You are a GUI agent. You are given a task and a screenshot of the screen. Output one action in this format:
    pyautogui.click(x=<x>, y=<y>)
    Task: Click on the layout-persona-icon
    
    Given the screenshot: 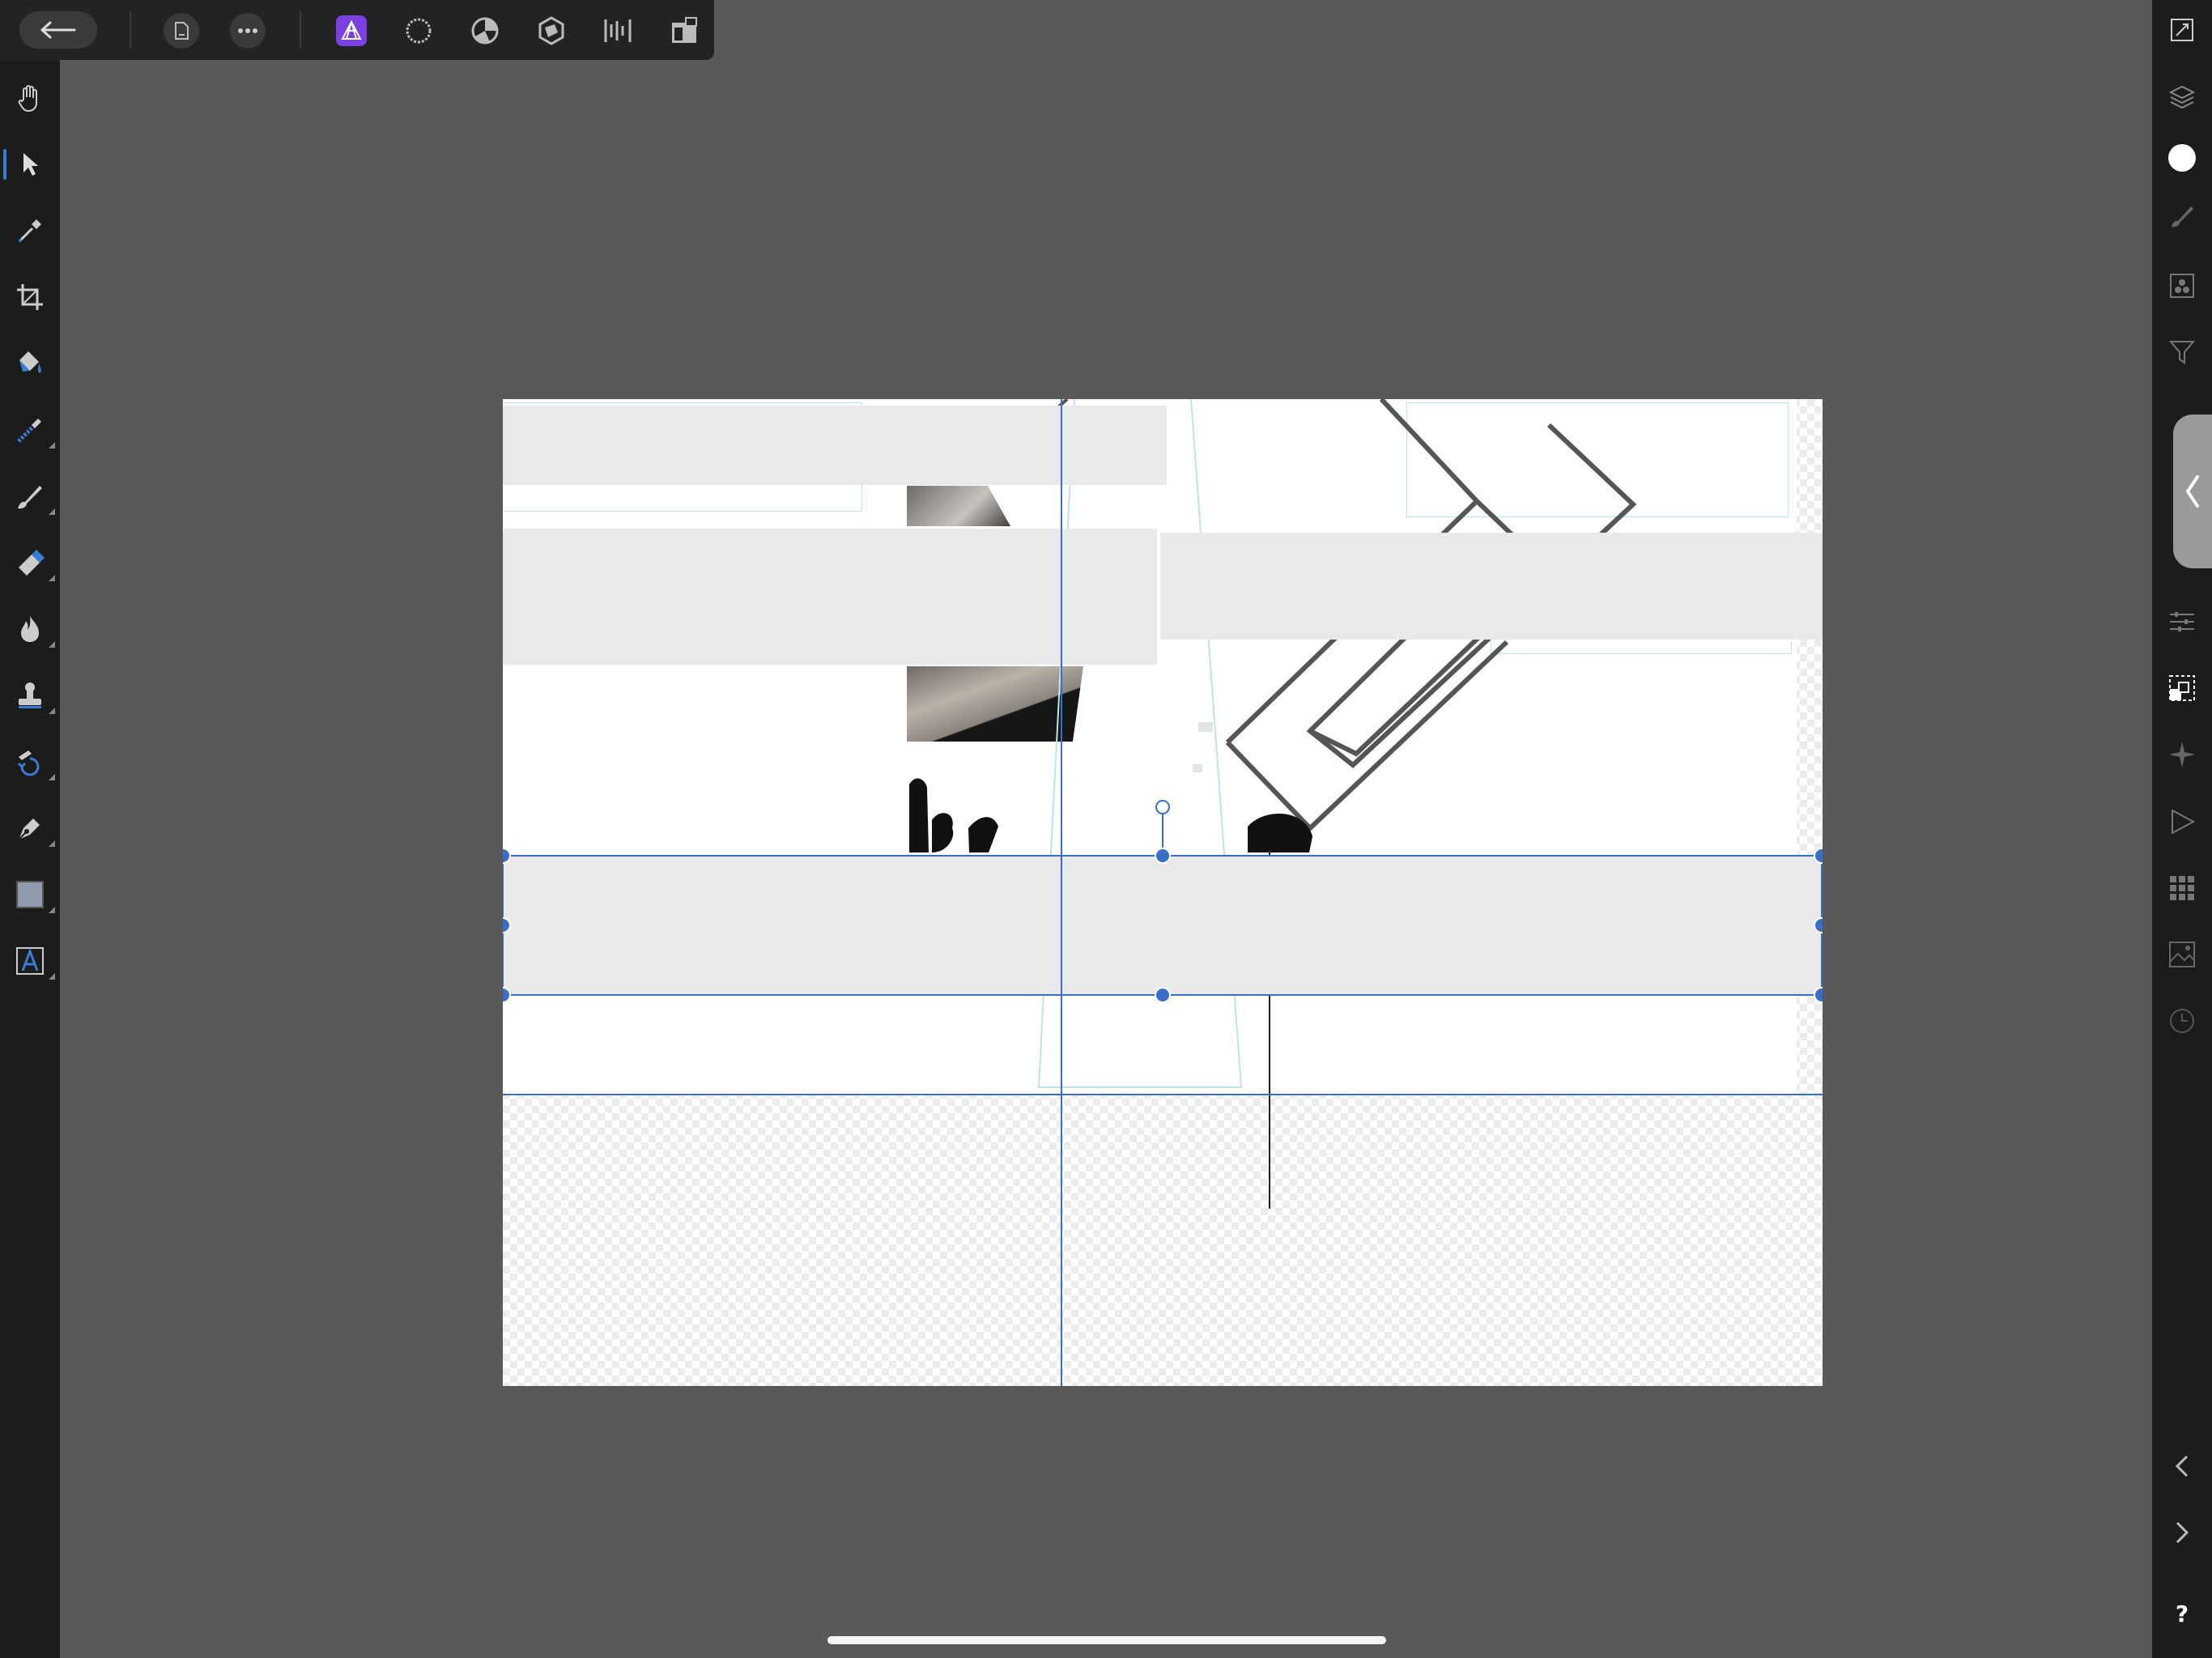 What is the action you would take?
    pyautogui.click(x=685, y=30)
    